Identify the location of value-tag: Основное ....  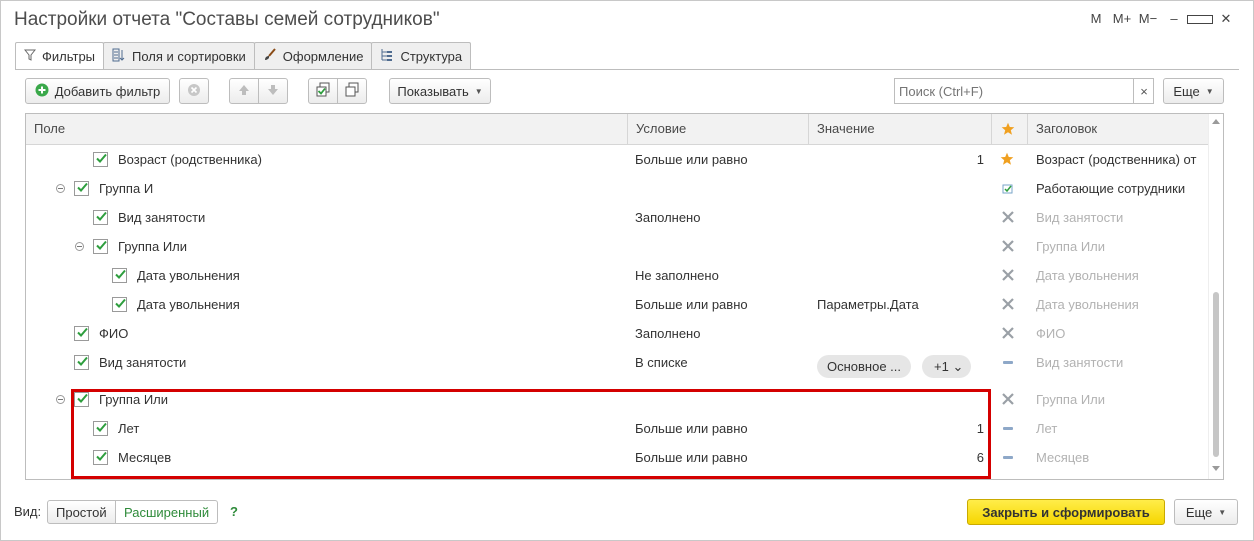
(864, 366).